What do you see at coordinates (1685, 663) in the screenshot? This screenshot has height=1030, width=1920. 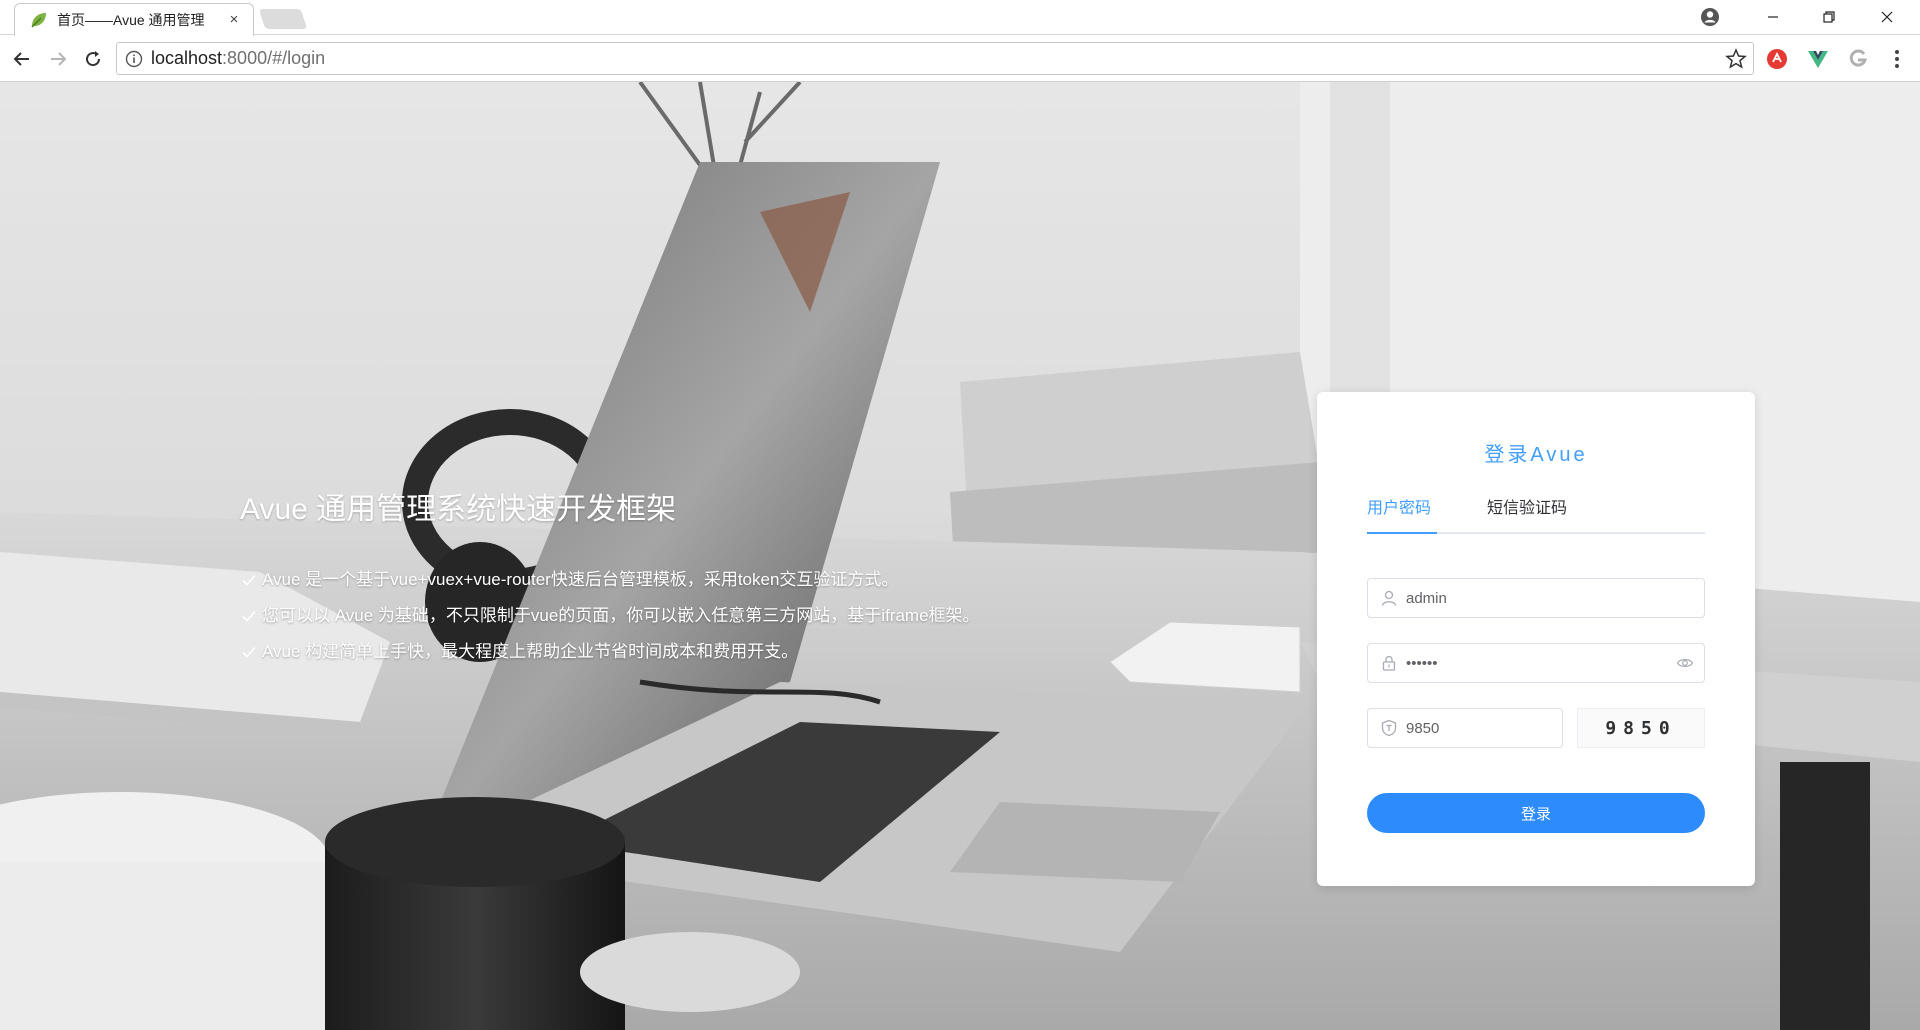 I see `eye-icon` at bounding box center [1685, 663].